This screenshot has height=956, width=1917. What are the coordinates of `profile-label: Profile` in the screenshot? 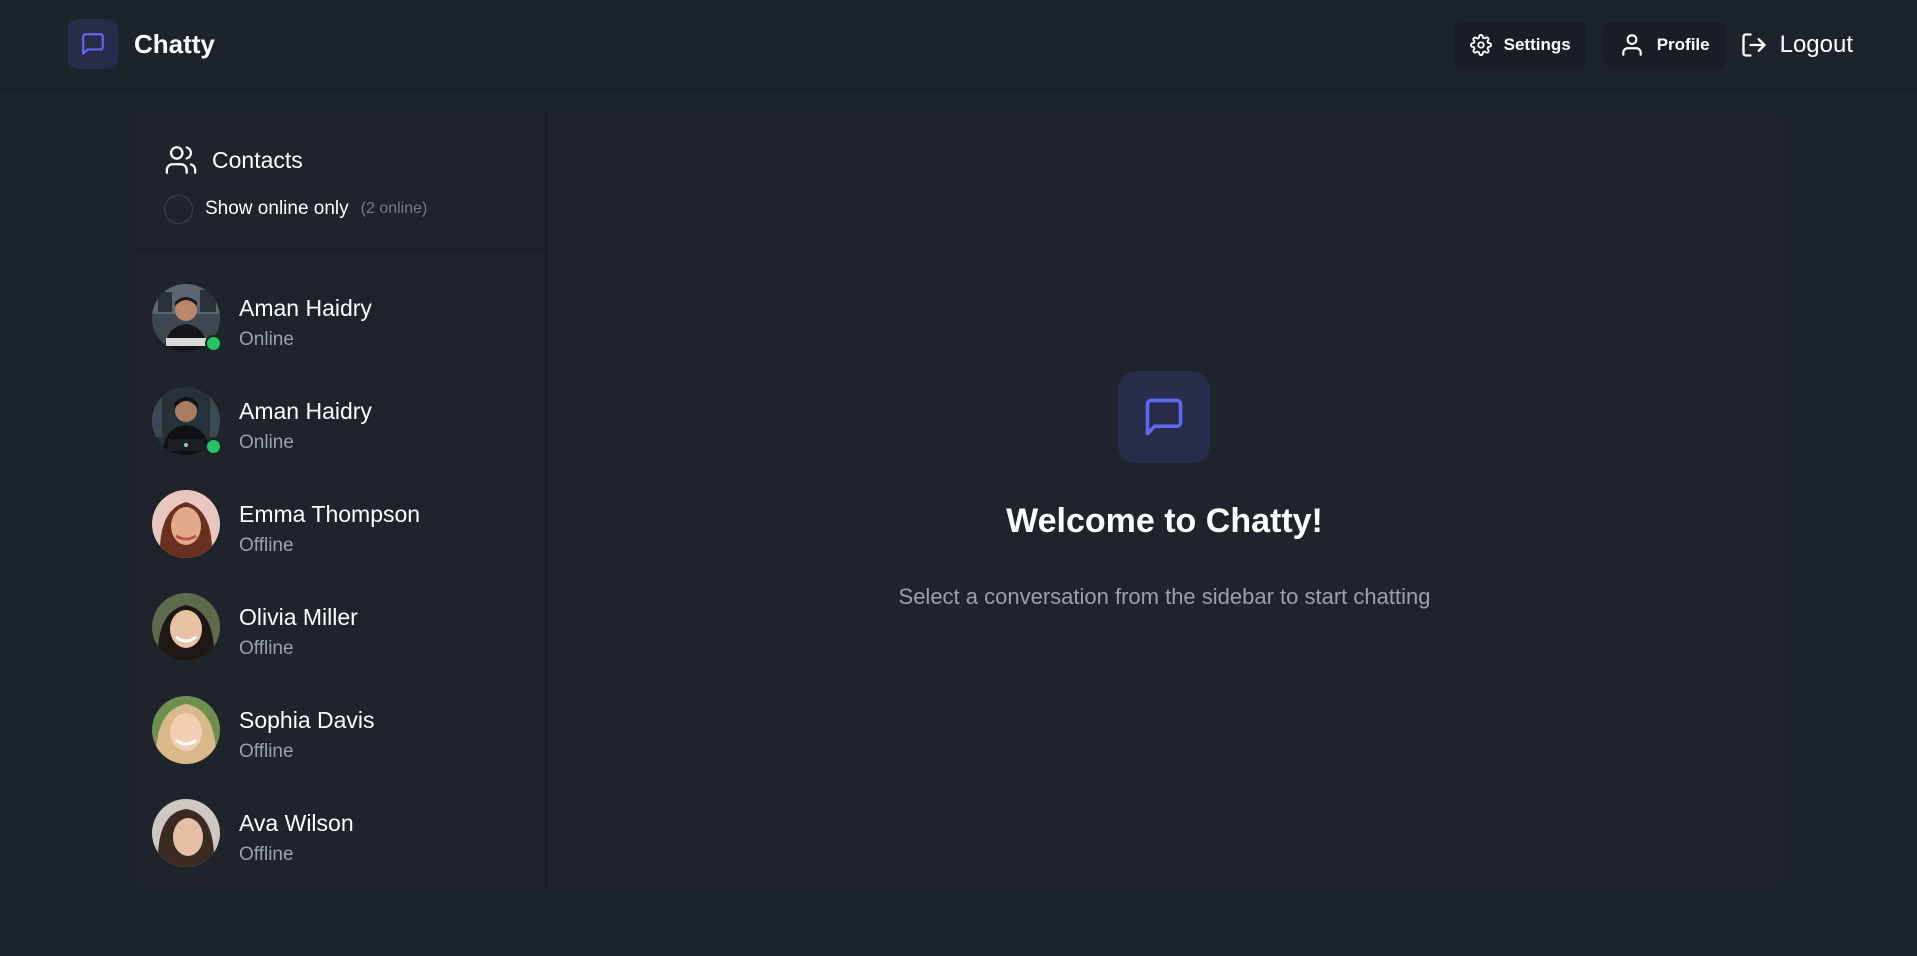 It's located at (1683, 44).